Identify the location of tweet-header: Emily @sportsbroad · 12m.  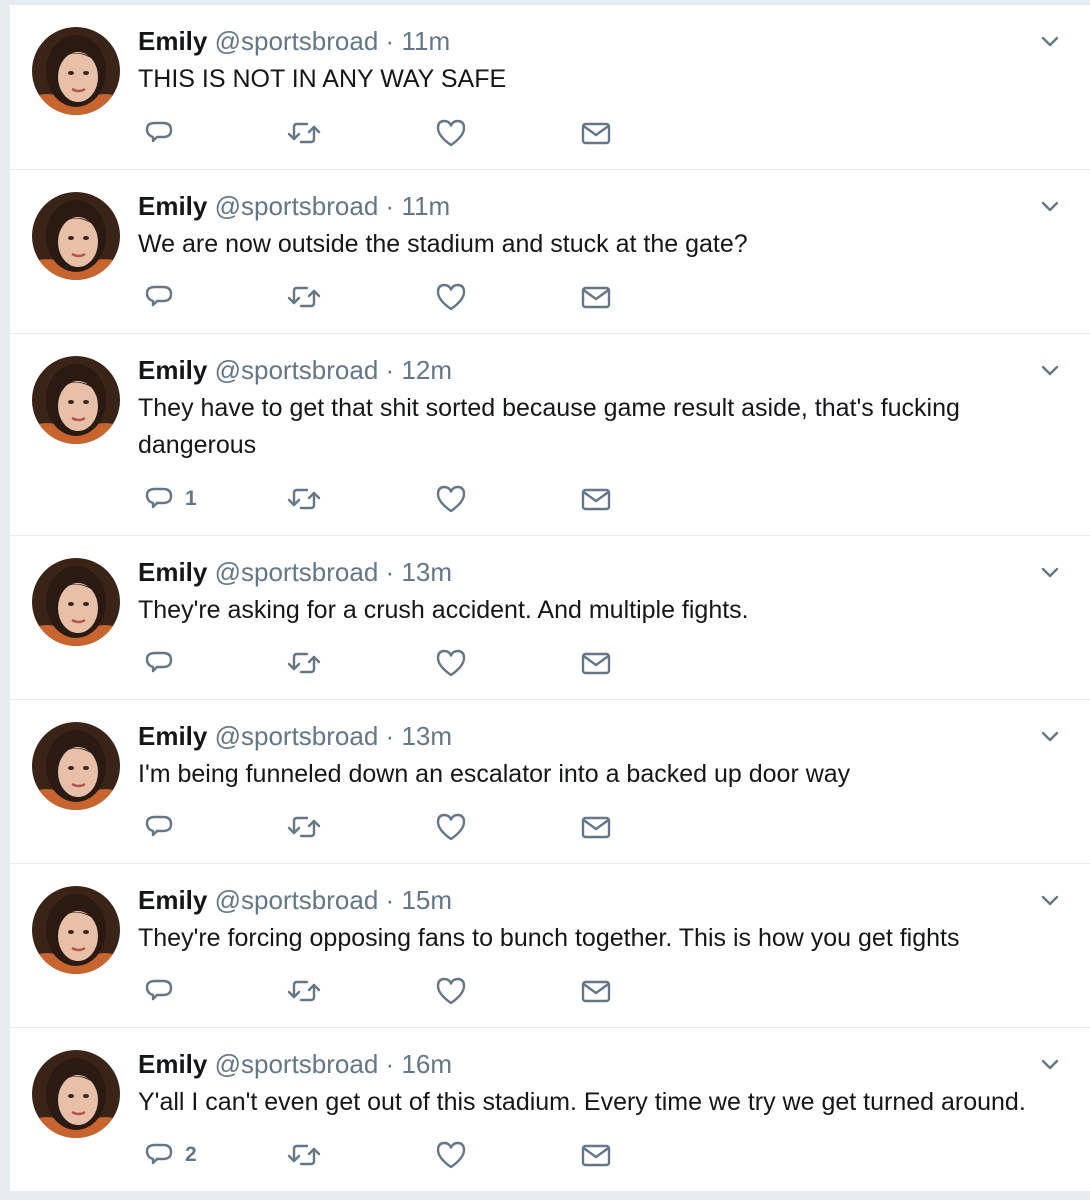
(295, 370).